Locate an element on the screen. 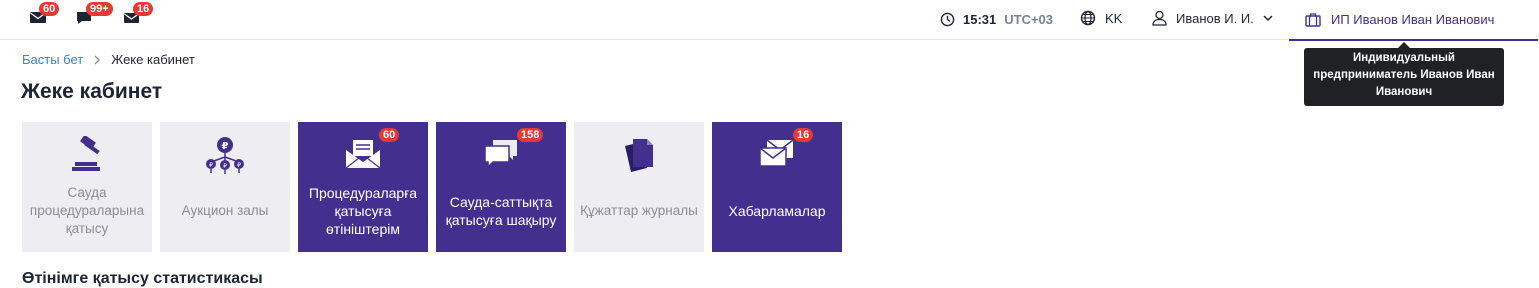 Image resolution: width=1539 pixels, height=288 pixels. documents-icon is located at coordinates (639, 155).